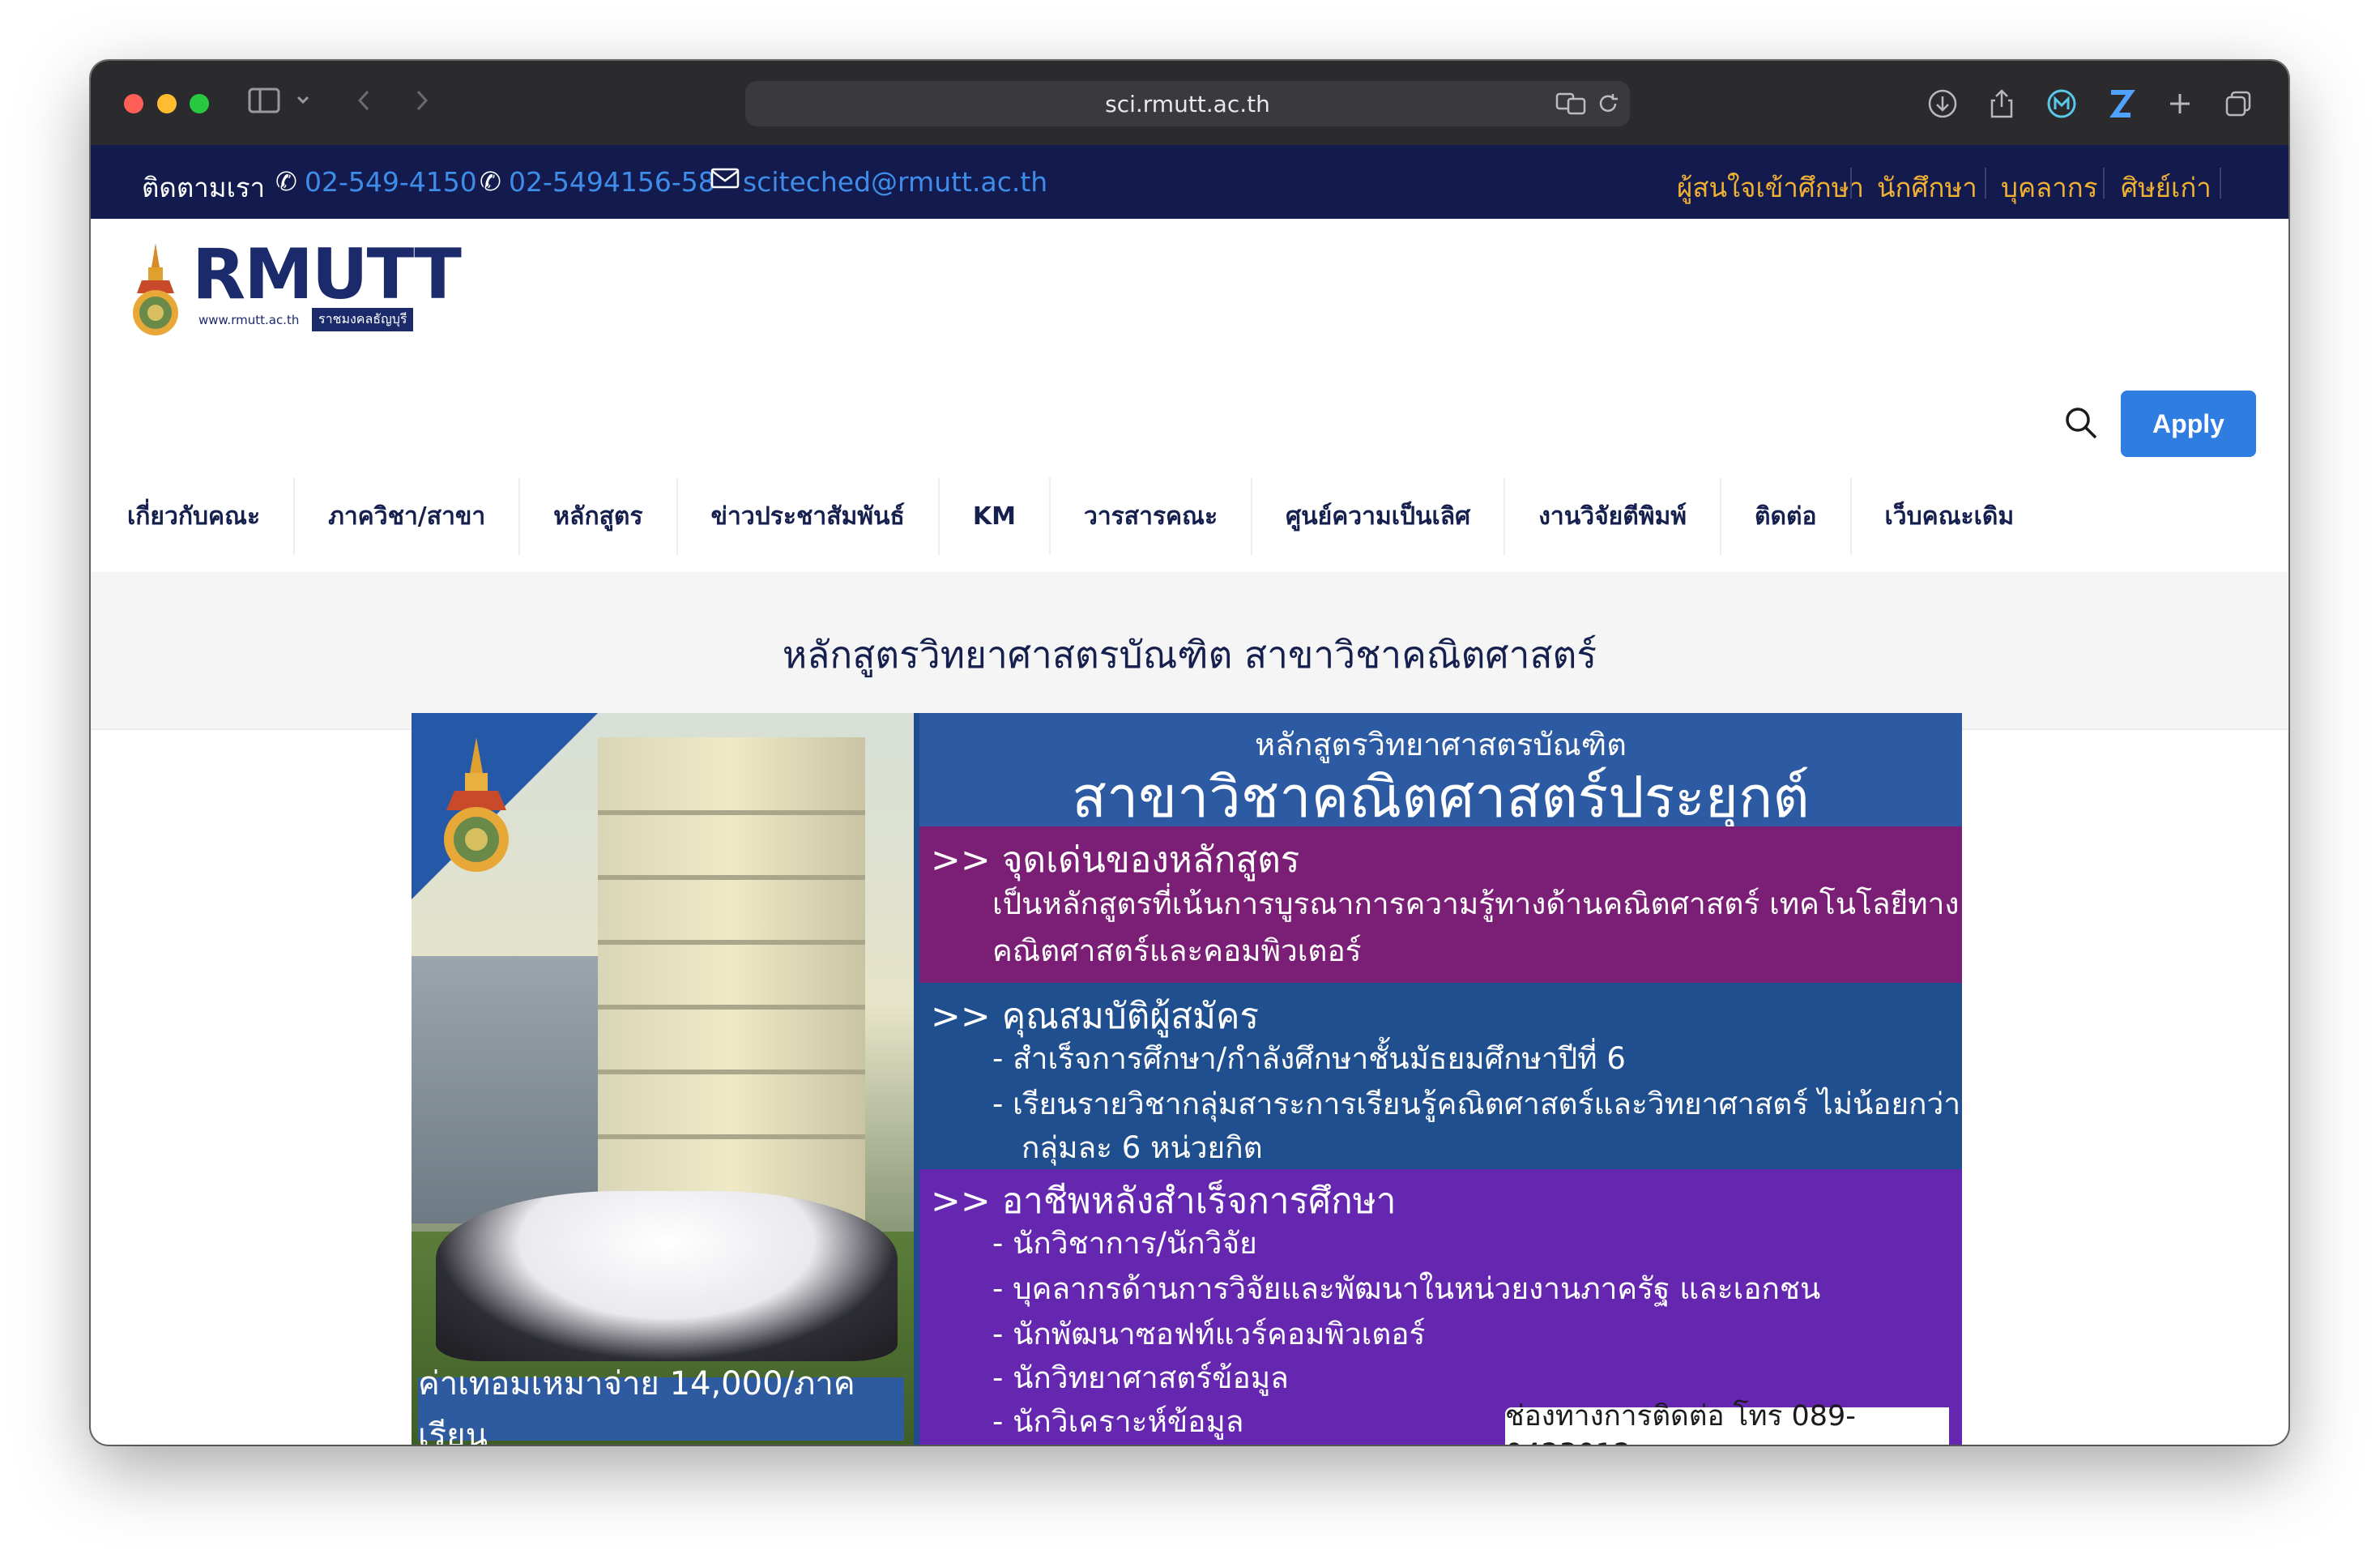  I want to click on logo-tagline: ราชมงคลธัญบุรี, so click(363, 319).